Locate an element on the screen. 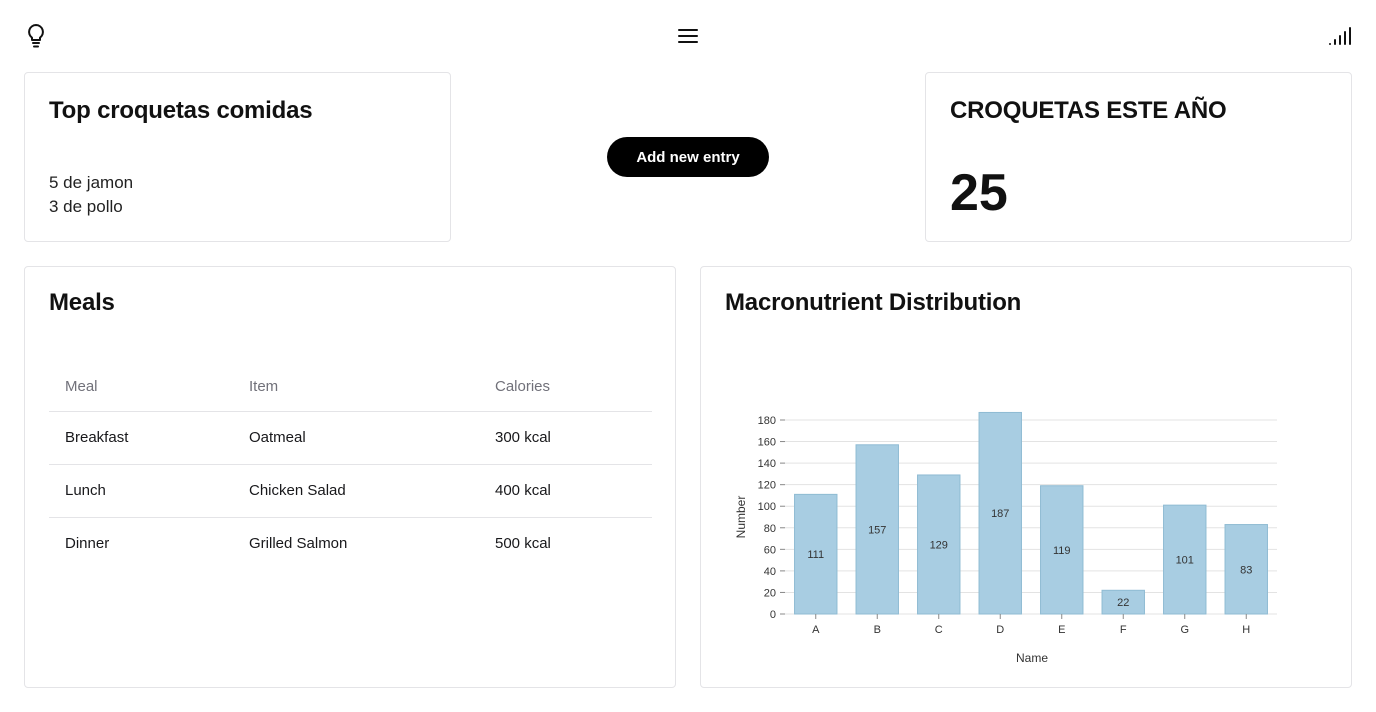 Image resolution: width=1376 pixels, height=712 pixels. table-cell: 500 kcal is located at coordinates (523, 544).